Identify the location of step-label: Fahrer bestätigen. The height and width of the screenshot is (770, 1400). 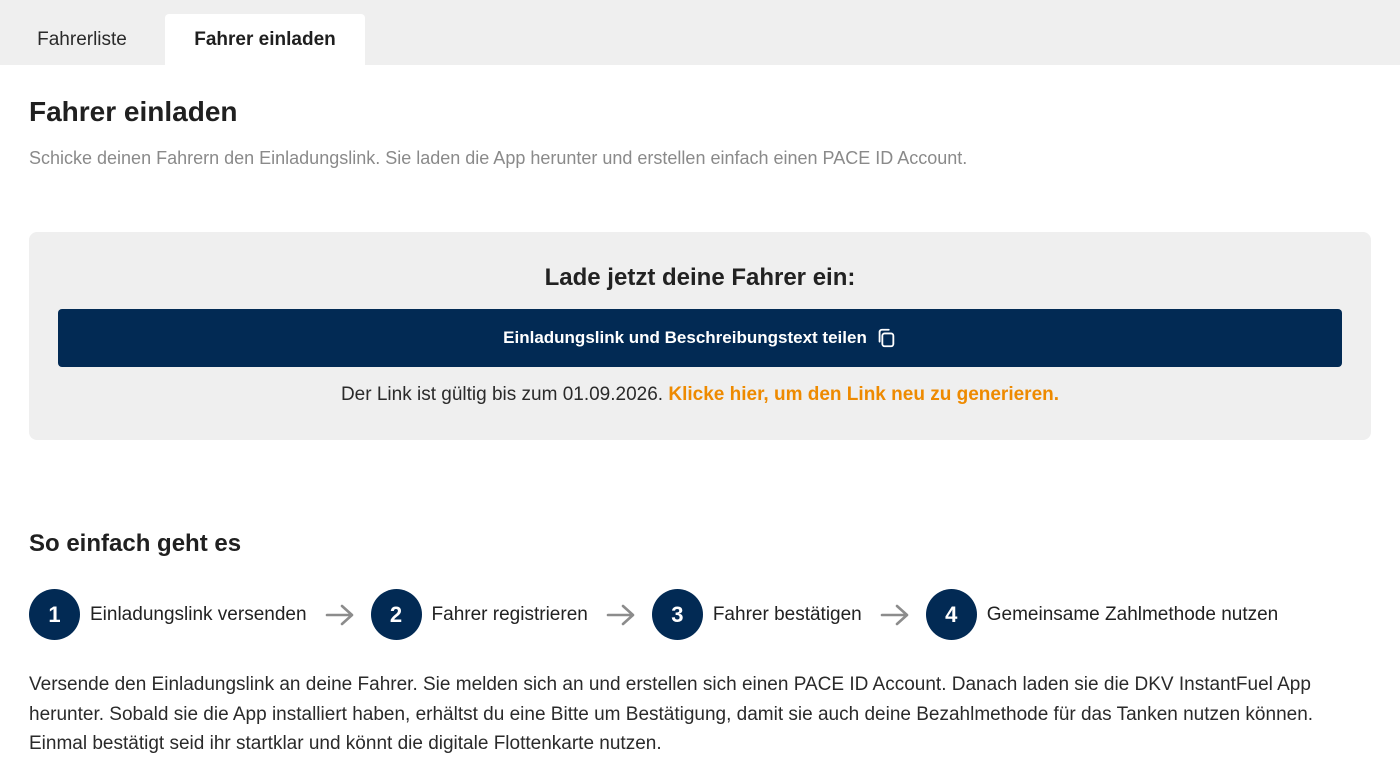
(787, 614).